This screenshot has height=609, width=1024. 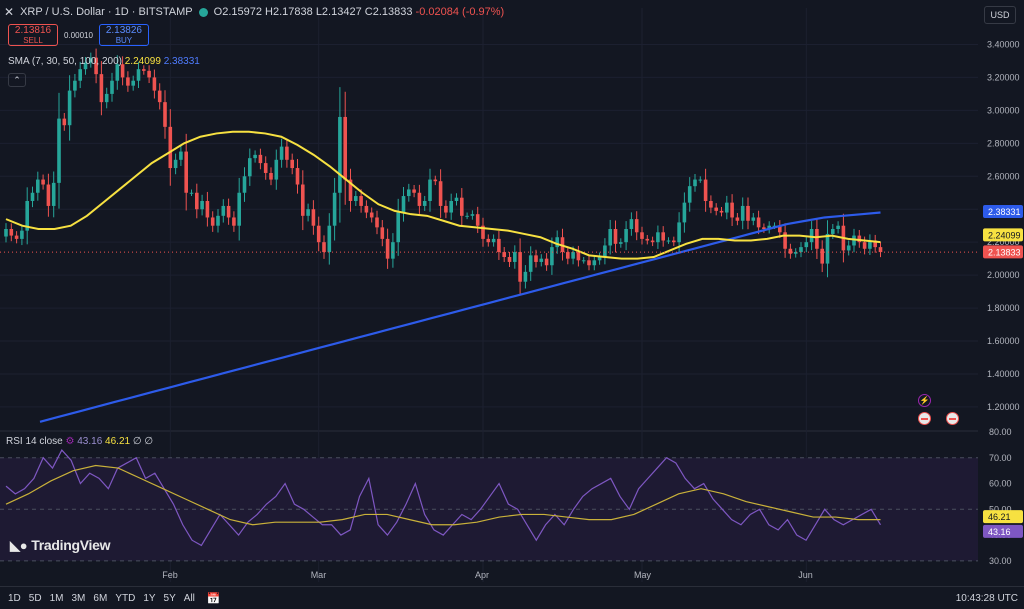 What do you see at coordinates (319, 575) in the screenshot?
I see `time-tick-label: Mar` at bounding box center [319, 575].